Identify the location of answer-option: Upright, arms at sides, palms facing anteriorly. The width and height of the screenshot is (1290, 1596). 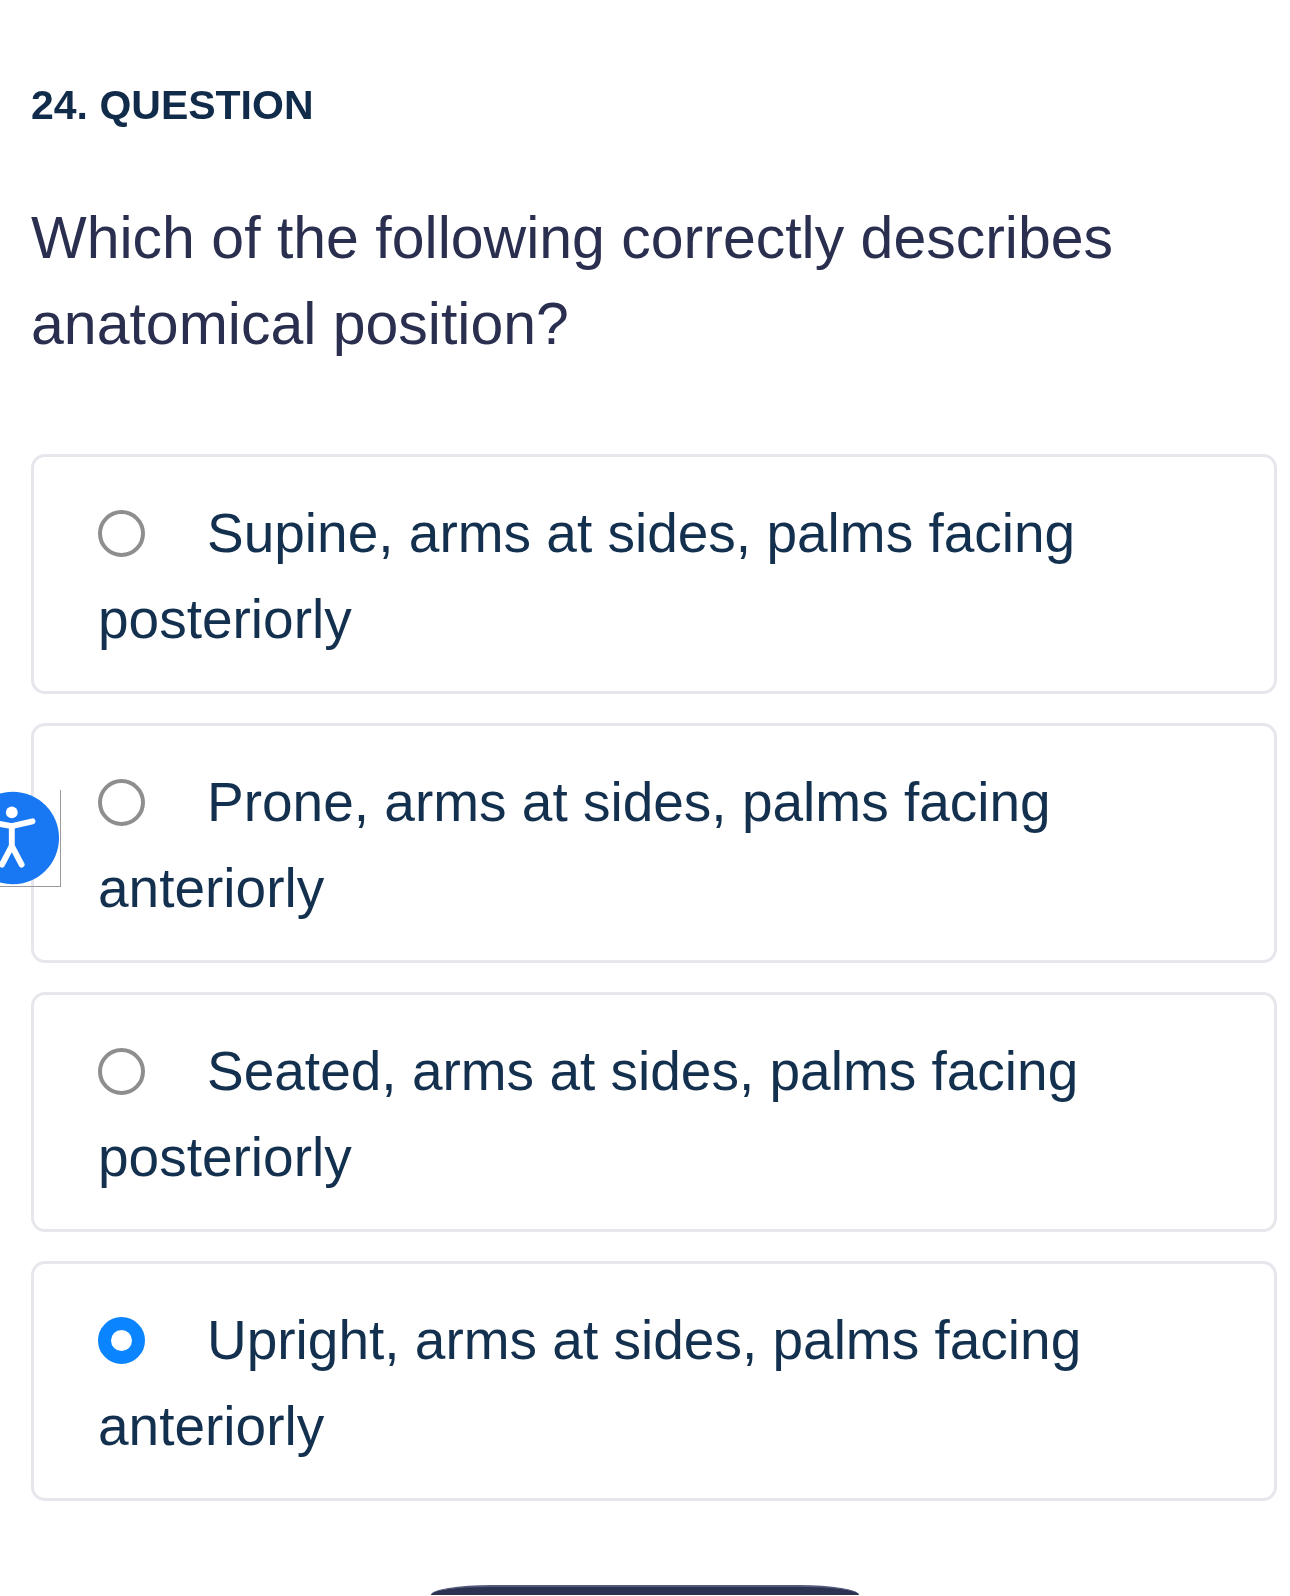
(654, 1381).